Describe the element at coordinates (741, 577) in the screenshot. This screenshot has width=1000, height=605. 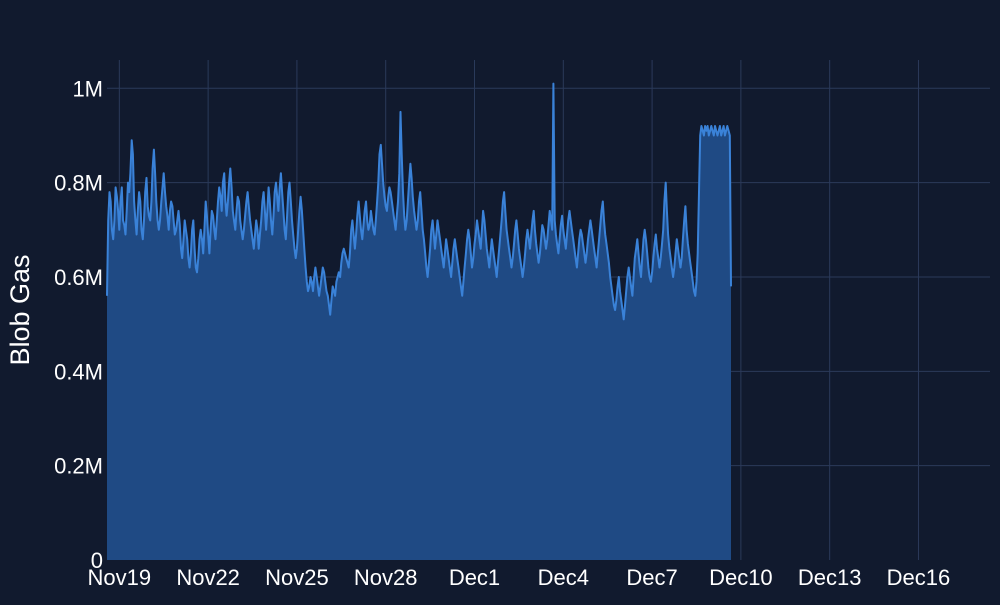
I see `x-tick-label: Dec10` at that location.